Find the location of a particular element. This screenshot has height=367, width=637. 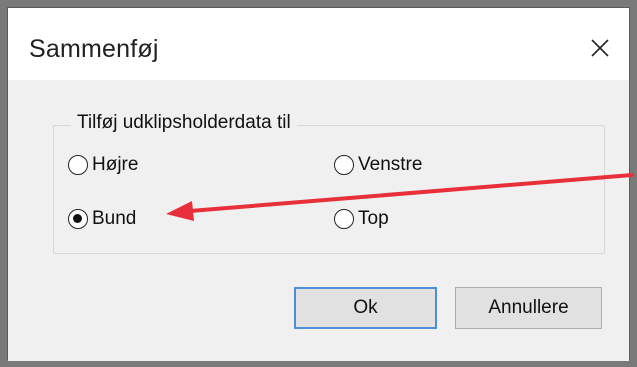

radio-label-top: Top is located at coordinates (373, 218).